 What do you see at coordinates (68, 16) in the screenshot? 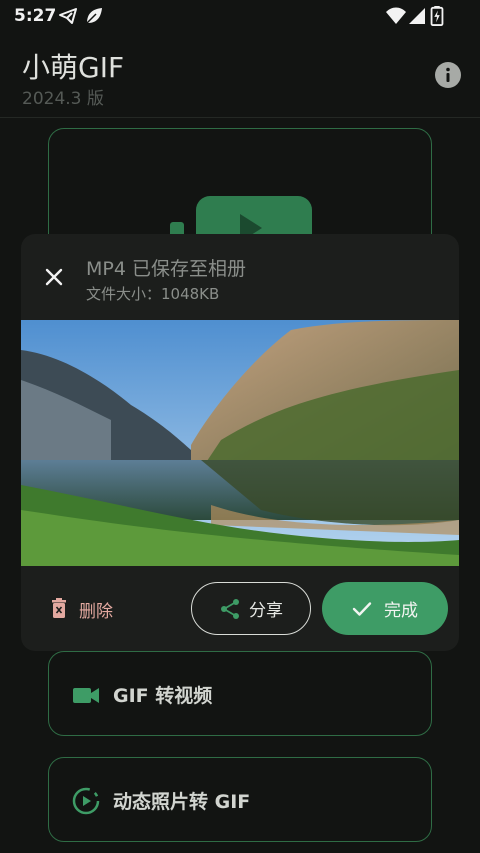
I see `telegram-icon` at bounding box center [68, 16].